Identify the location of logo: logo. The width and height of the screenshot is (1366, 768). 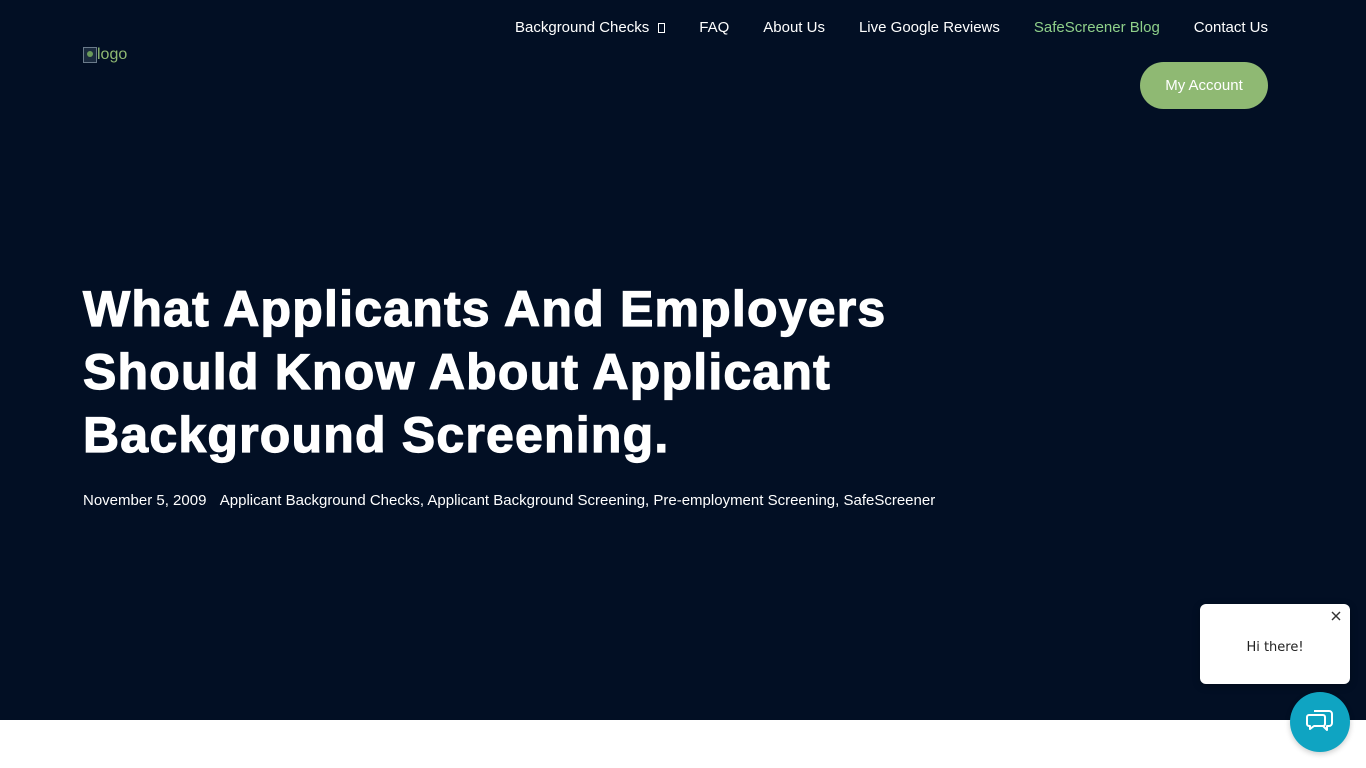
(105, 55).